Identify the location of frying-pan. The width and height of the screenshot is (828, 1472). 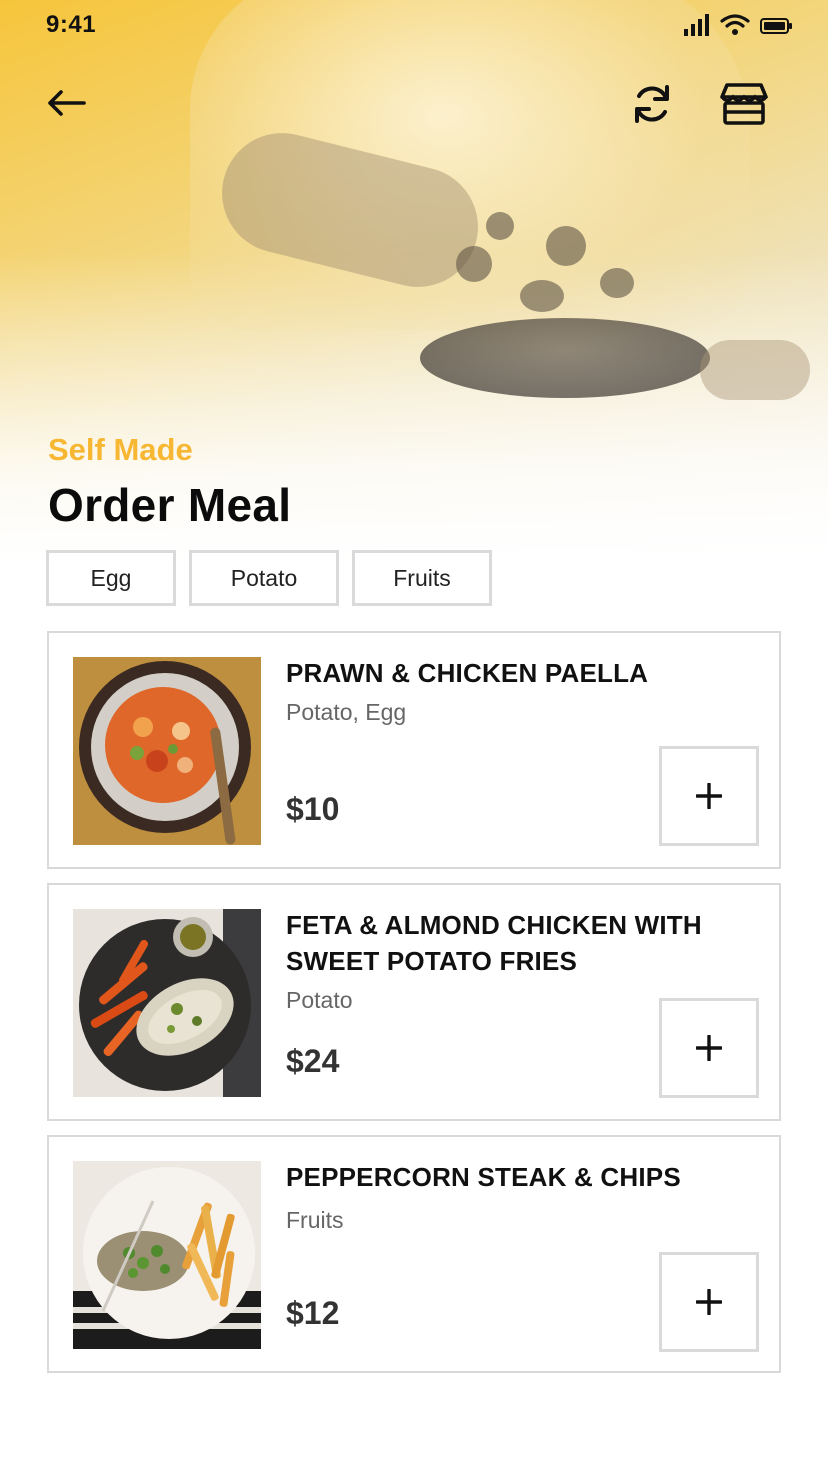
(565, 358).